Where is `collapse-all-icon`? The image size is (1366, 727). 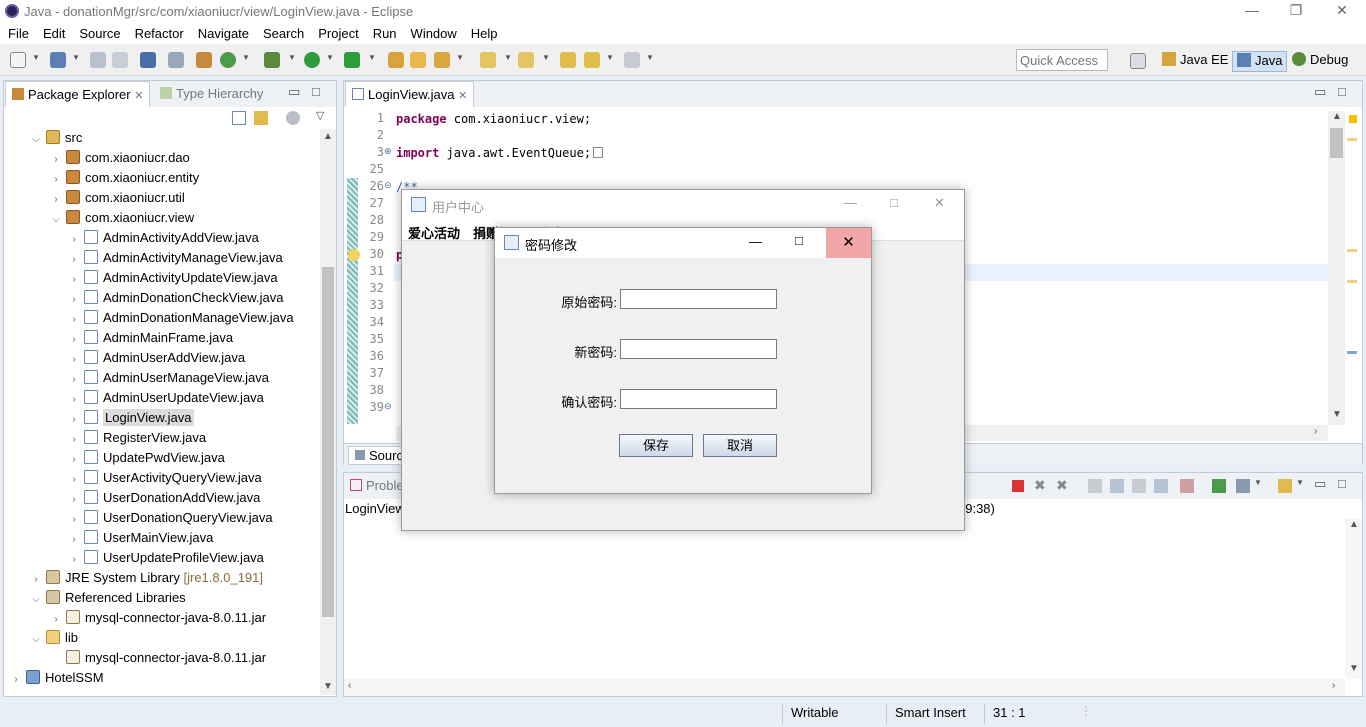 collapse-all-icon is located at coordinates (239, 118).